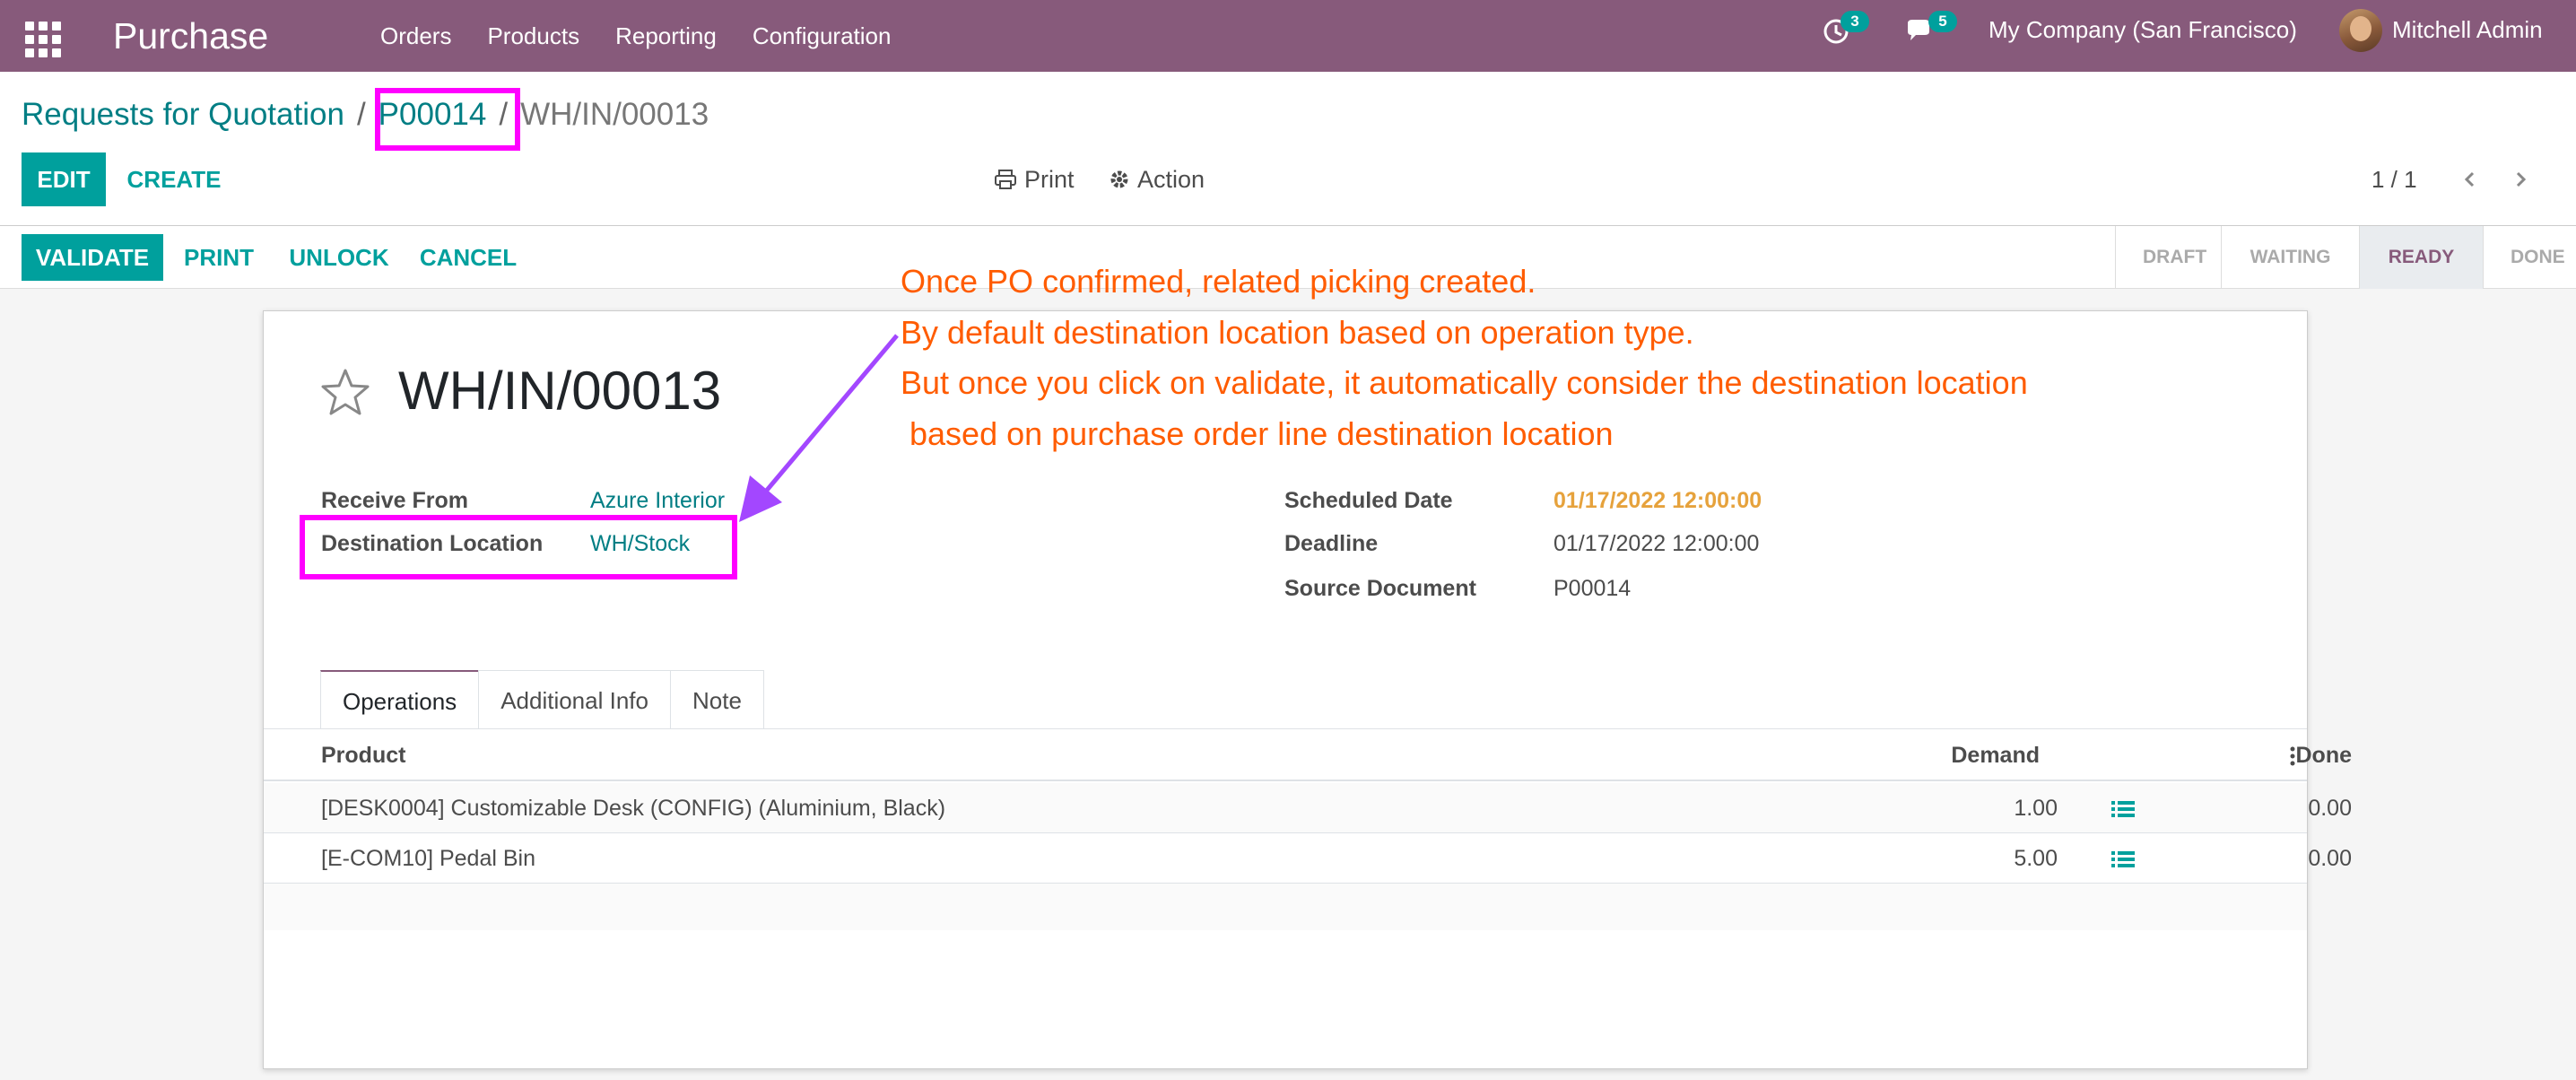  What do you see at coordinates (518, 547) in the screenshot?
I see `highlight-box-destination` at bounding box center [518, 547].